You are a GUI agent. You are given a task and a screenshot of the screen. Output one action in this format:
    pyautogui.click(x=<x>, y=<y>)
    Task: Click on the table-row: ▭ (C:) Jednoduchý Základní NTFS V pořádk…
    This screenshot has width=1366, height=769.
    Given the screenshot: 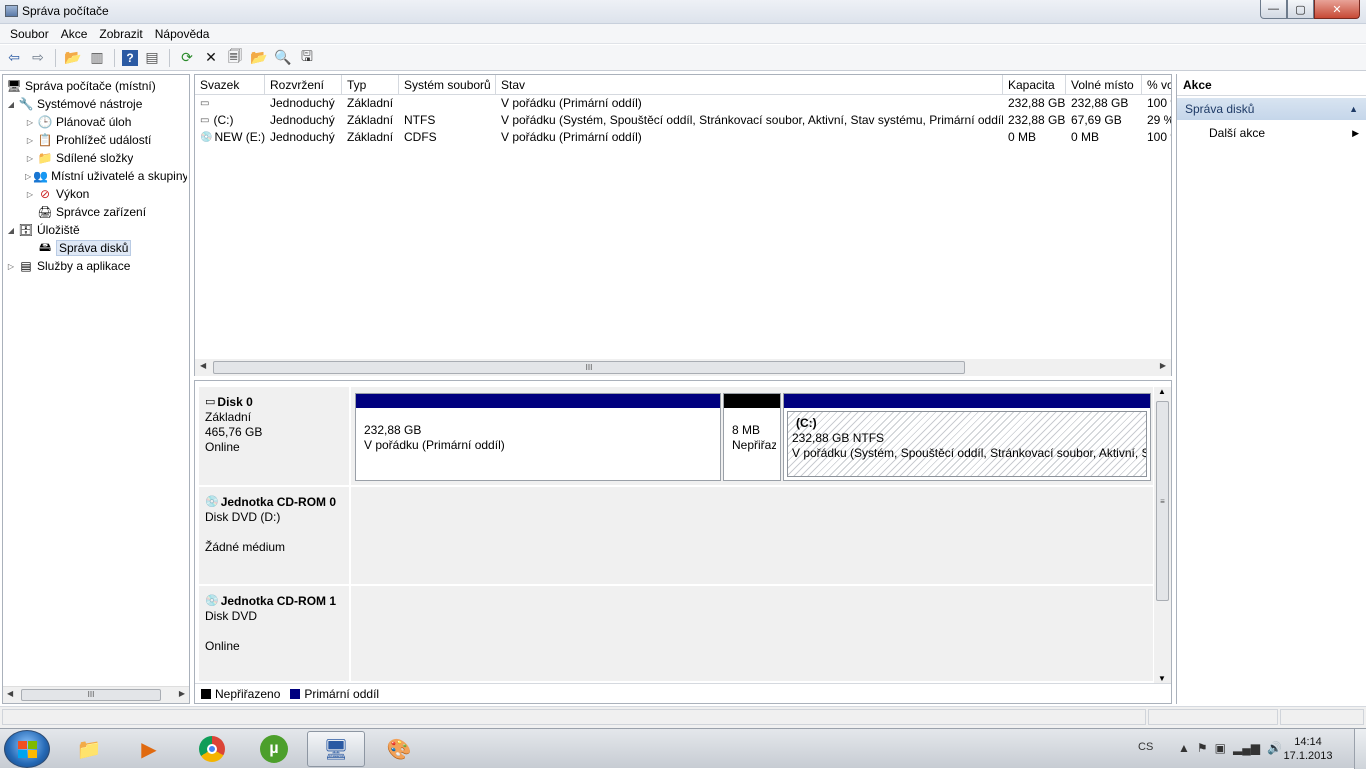 What is the action you would take?
    pyautogui.click(x=683, y=120)
    